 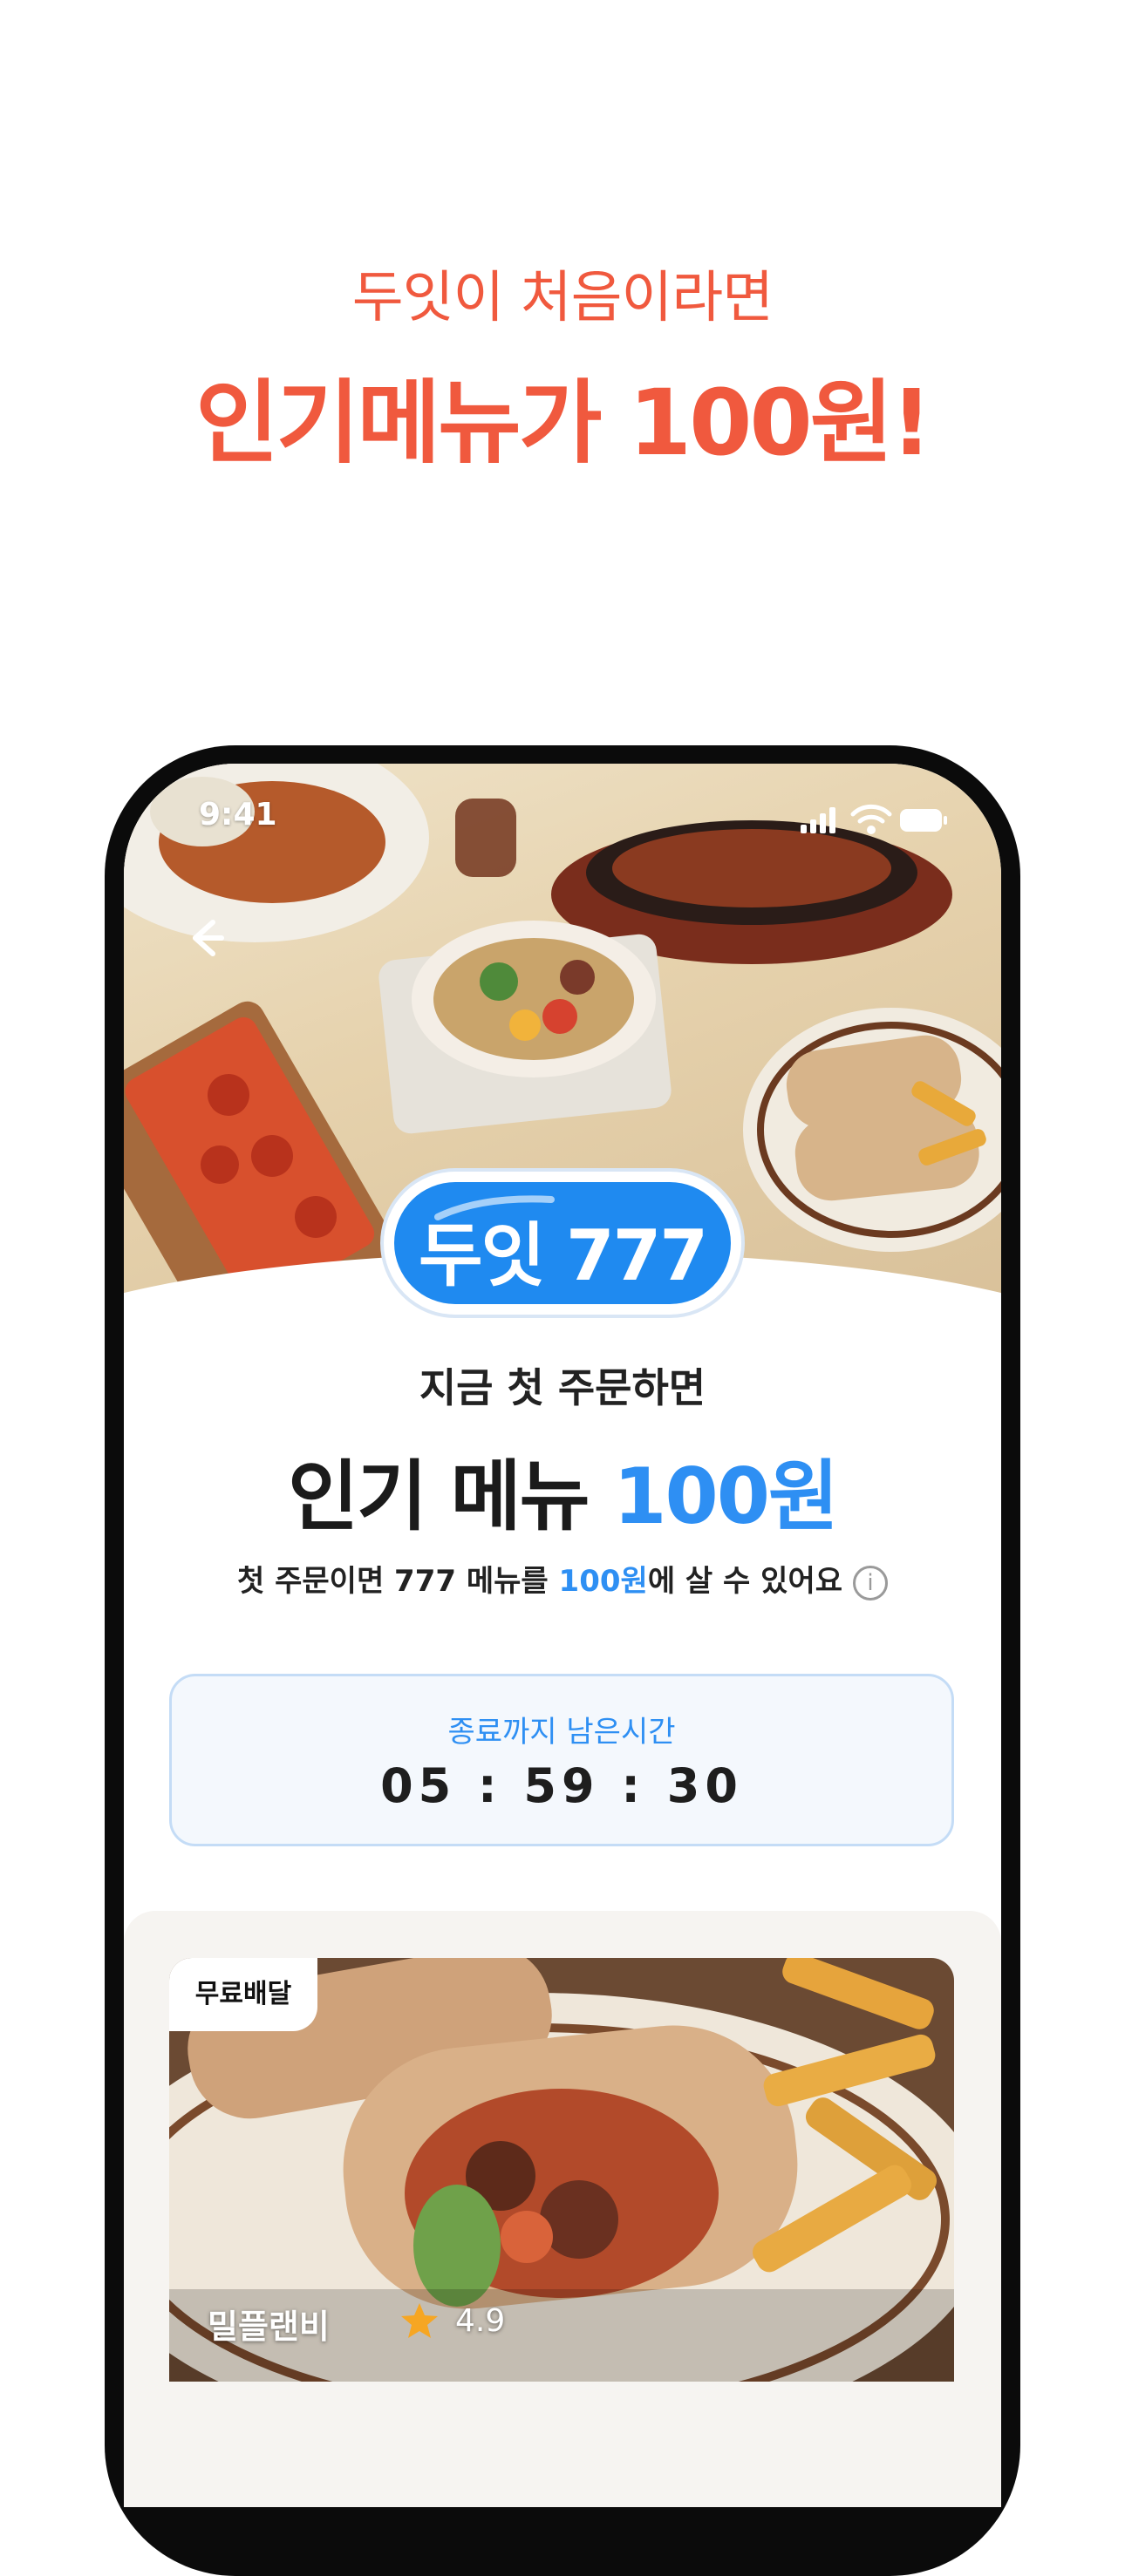 What do you see at coordinates (562, 298) in the screenshot?
I see `promo-subtitle: 두잇이 처음이라면` at bounding box center [562, 298].